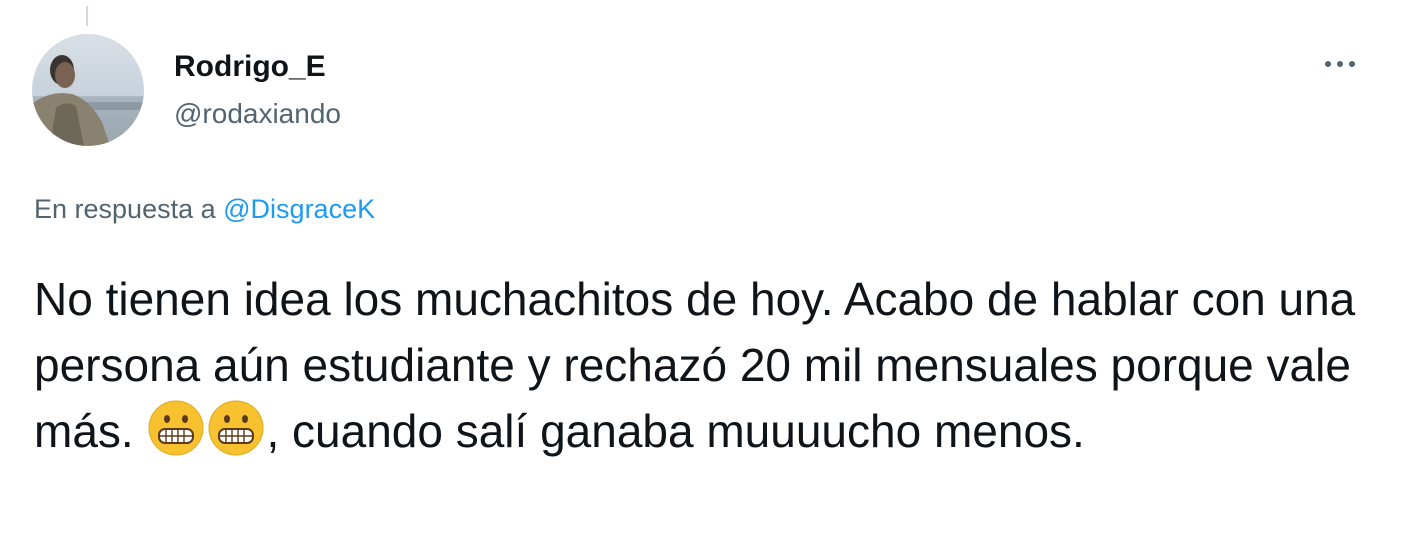 The image size is (1422, 556). What do you see at coordinates (125, 209) in the screenshot?
I see `reply-context-prefix: En respuesta a` at bounding box center [125, 209].